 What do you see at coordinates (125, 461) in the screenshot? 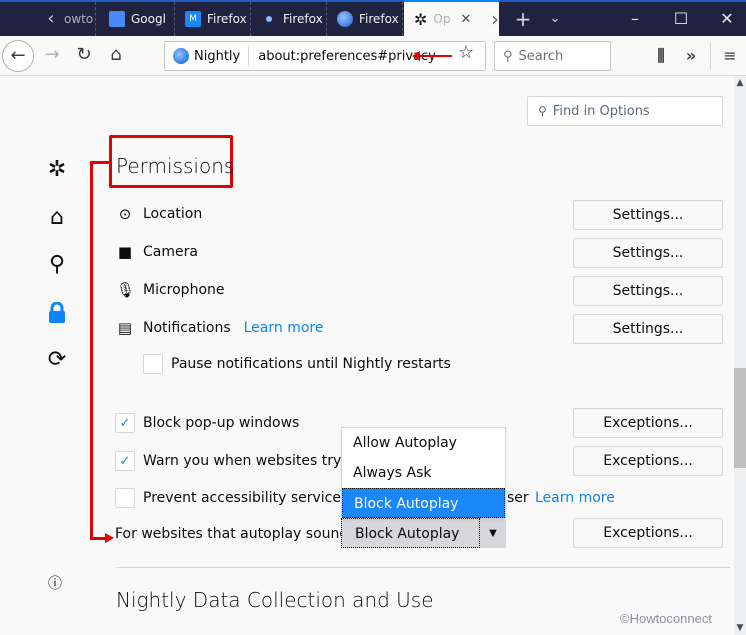
I see `warn-addons-checkbox: ✓` at bounding box center [125, 461].